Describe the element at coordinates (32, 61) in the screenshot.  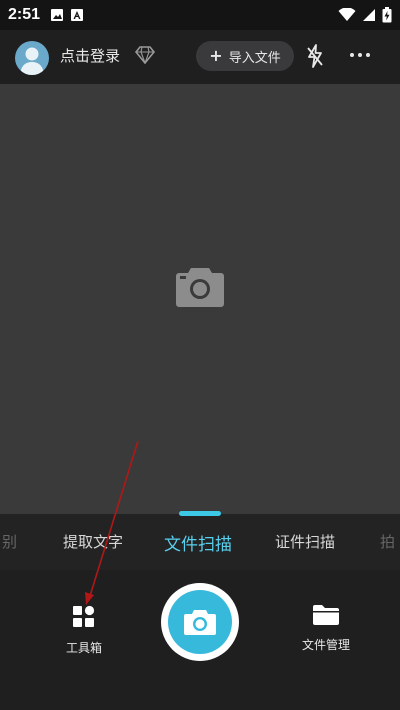
I see `user-icon` at that location.